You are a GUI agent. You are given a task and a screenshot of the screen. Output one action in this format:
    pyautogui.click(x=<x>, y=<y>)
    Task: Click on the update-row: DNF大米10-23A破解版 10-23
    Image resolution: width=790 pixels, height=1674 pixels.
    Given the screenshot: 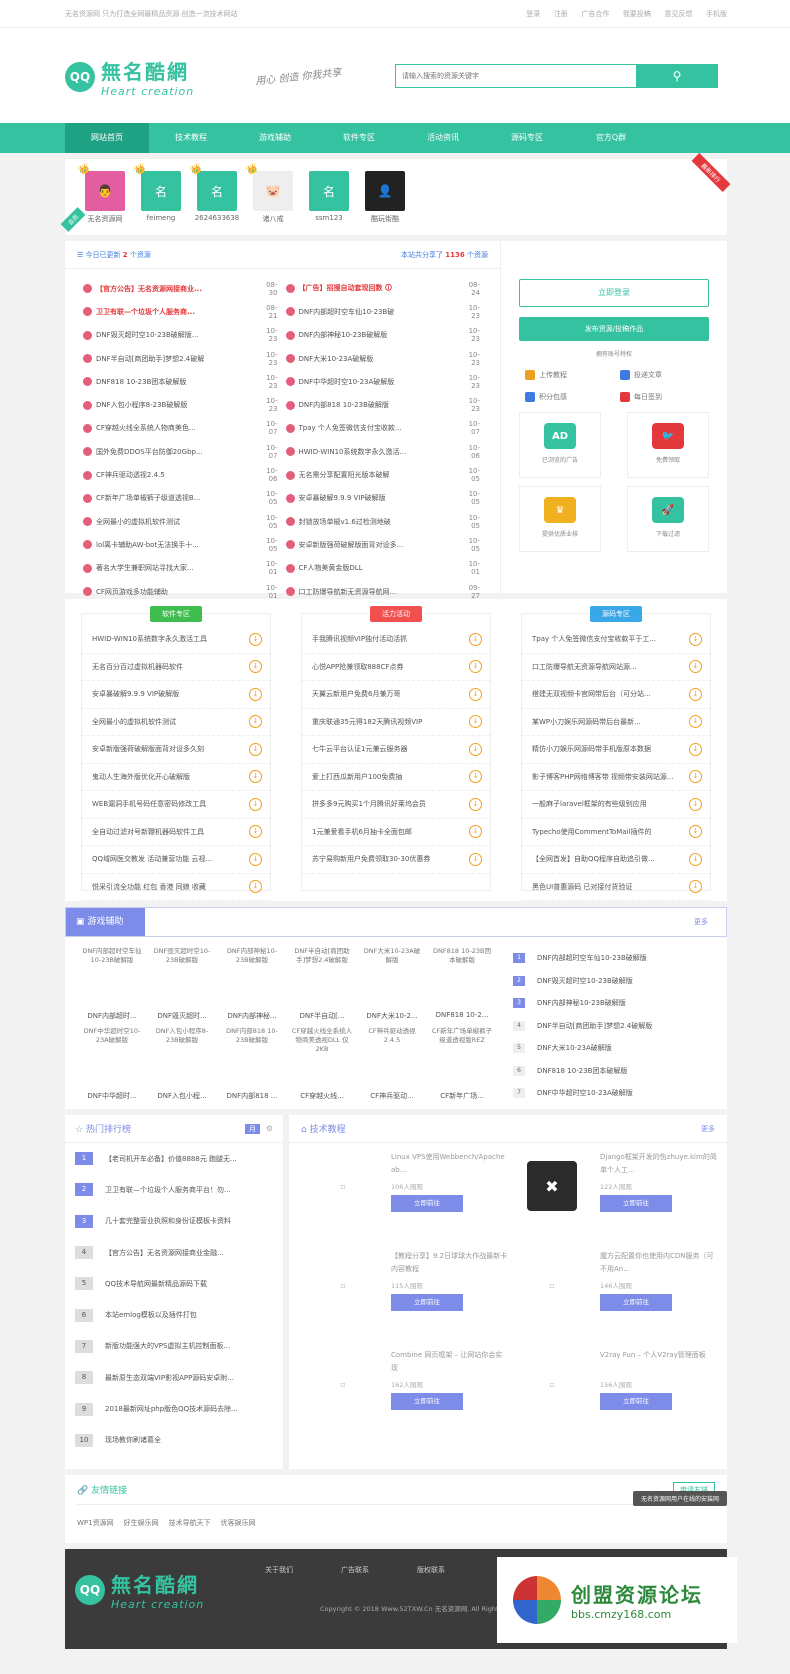 What is the action you would take?
    pyautogui.click(x=387, y=358)
    